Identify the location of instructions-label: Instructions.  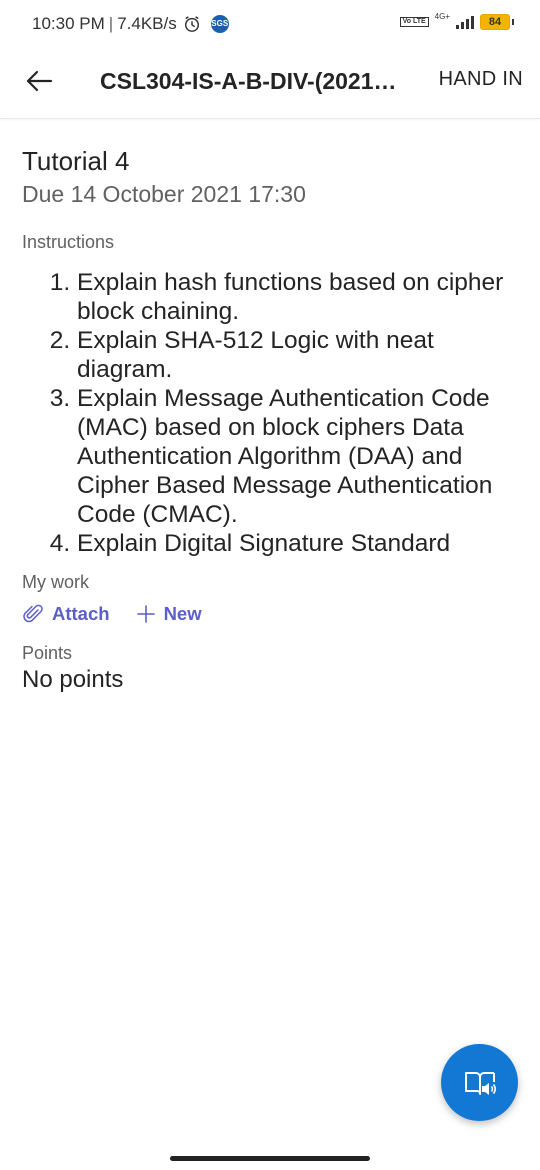
(68, 242).